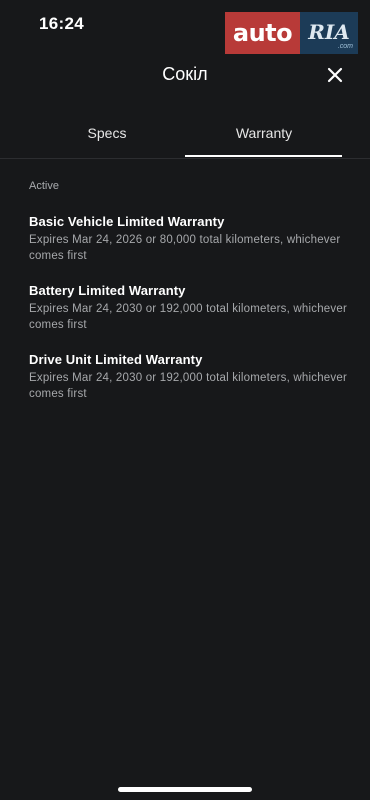 The image size is (370, 800). I want to click on close-button, so click(335, 75).